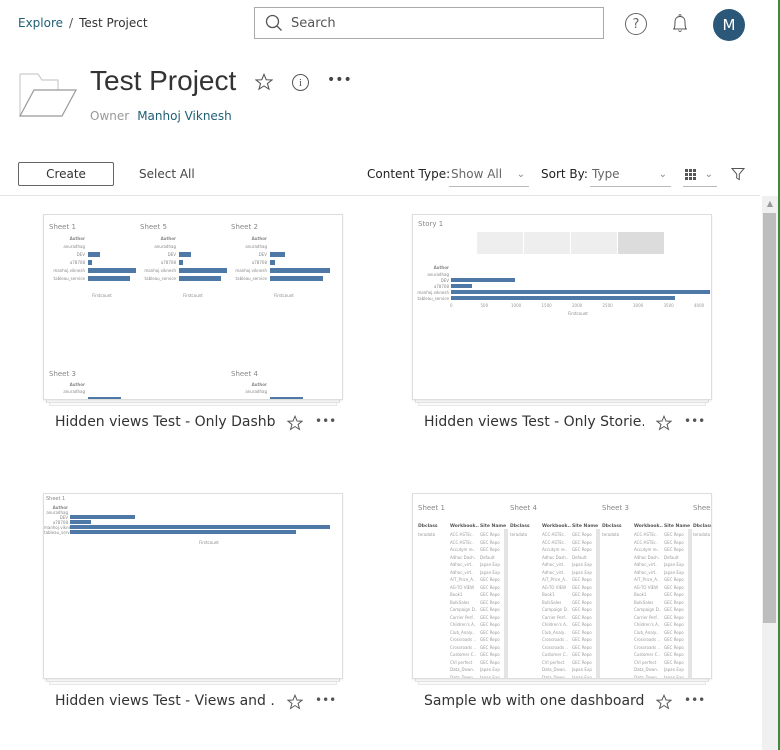 The height and width of the screenshot is (750, 780). I want to click on sheet-title: Sheet 5, so click(153, 227).